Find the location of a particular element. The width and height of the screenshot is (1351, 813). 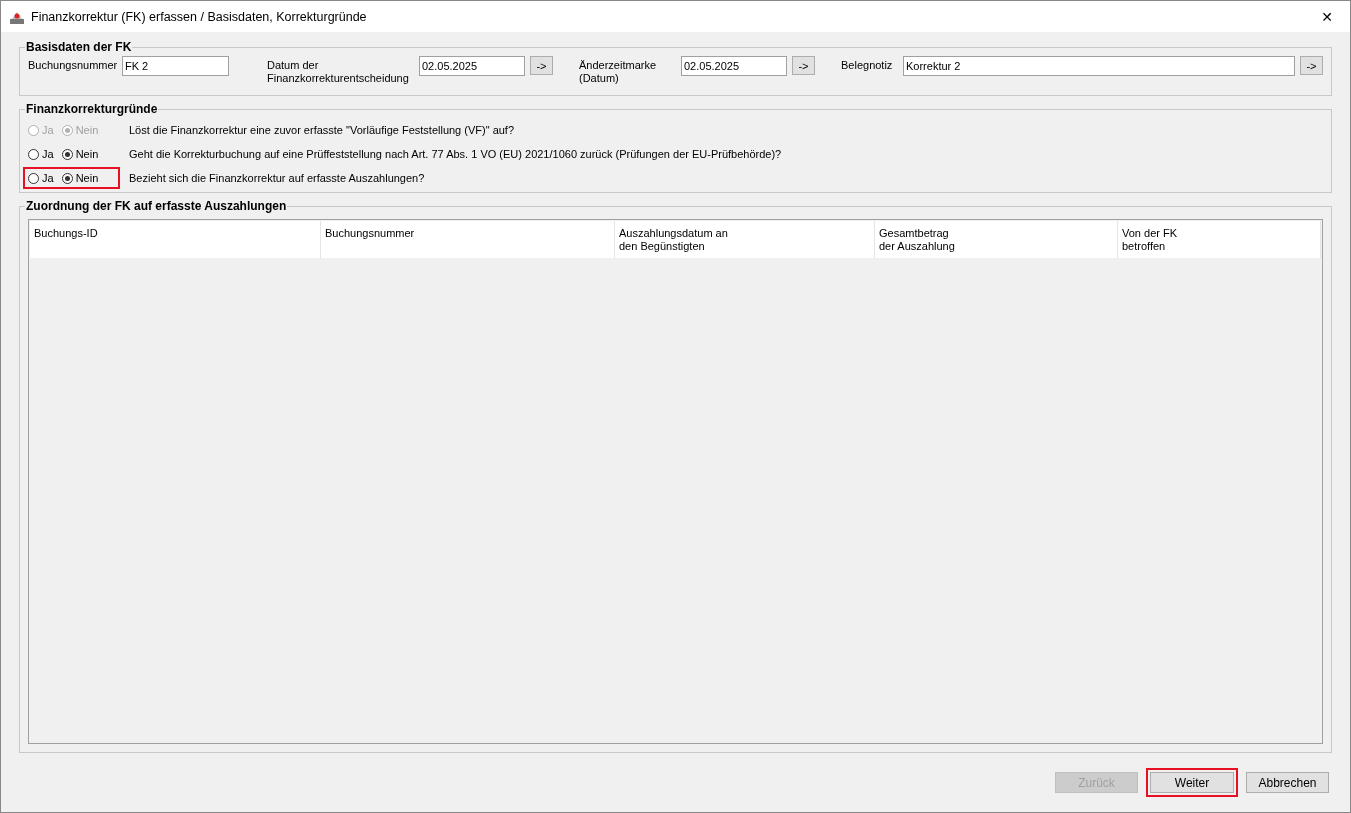

dialog-button: Weiter is located at coordinates (1192, 782).